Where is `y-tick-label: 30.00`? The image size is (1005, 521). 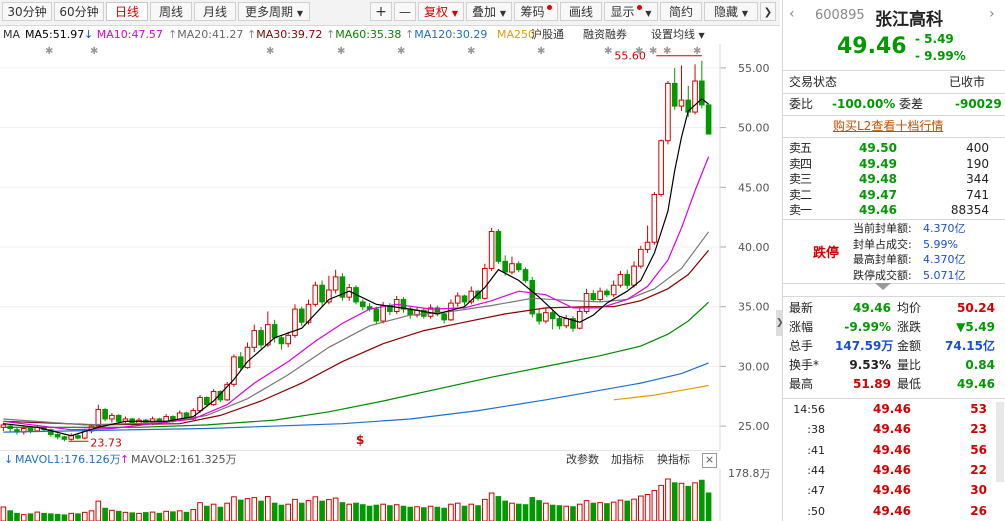
y-tick-label: 30.00 is located at coordinates (754, 366).